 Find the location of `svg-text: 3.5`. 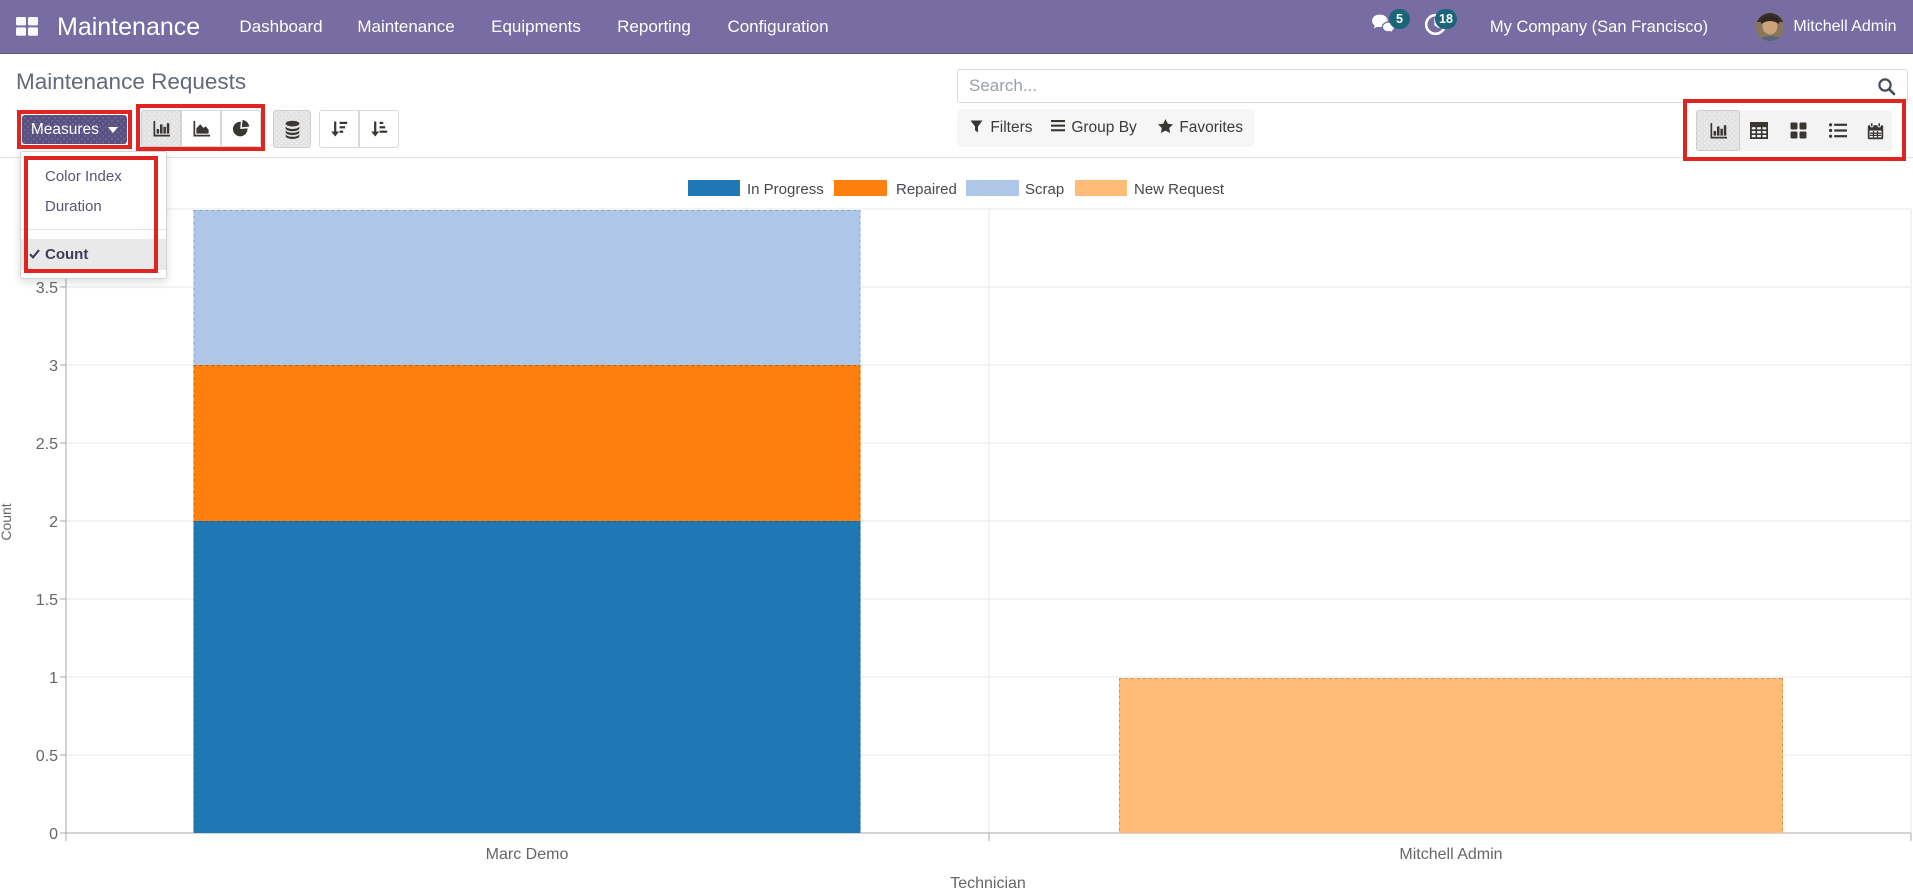

svg-text: 3.5 is located at coordinates (47, 288).